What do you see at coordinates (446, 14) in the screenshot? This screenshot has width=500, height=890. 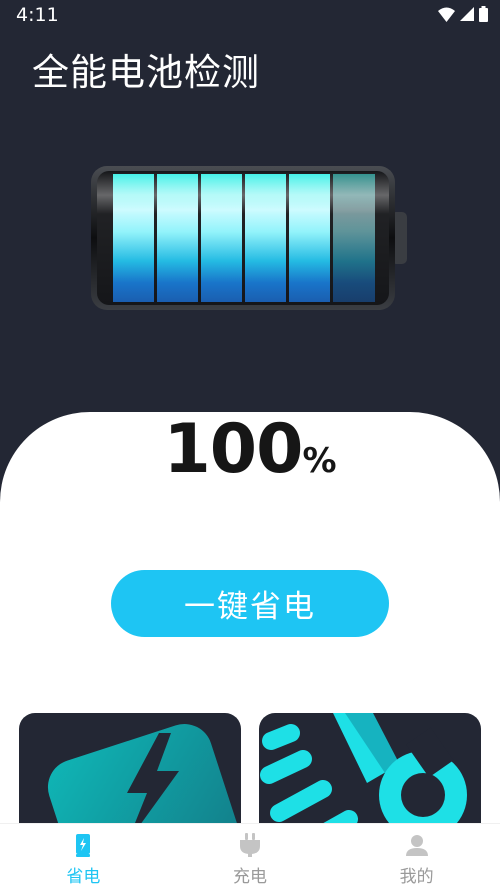 I see `wifi-icon` at bounding box center [446, 14].